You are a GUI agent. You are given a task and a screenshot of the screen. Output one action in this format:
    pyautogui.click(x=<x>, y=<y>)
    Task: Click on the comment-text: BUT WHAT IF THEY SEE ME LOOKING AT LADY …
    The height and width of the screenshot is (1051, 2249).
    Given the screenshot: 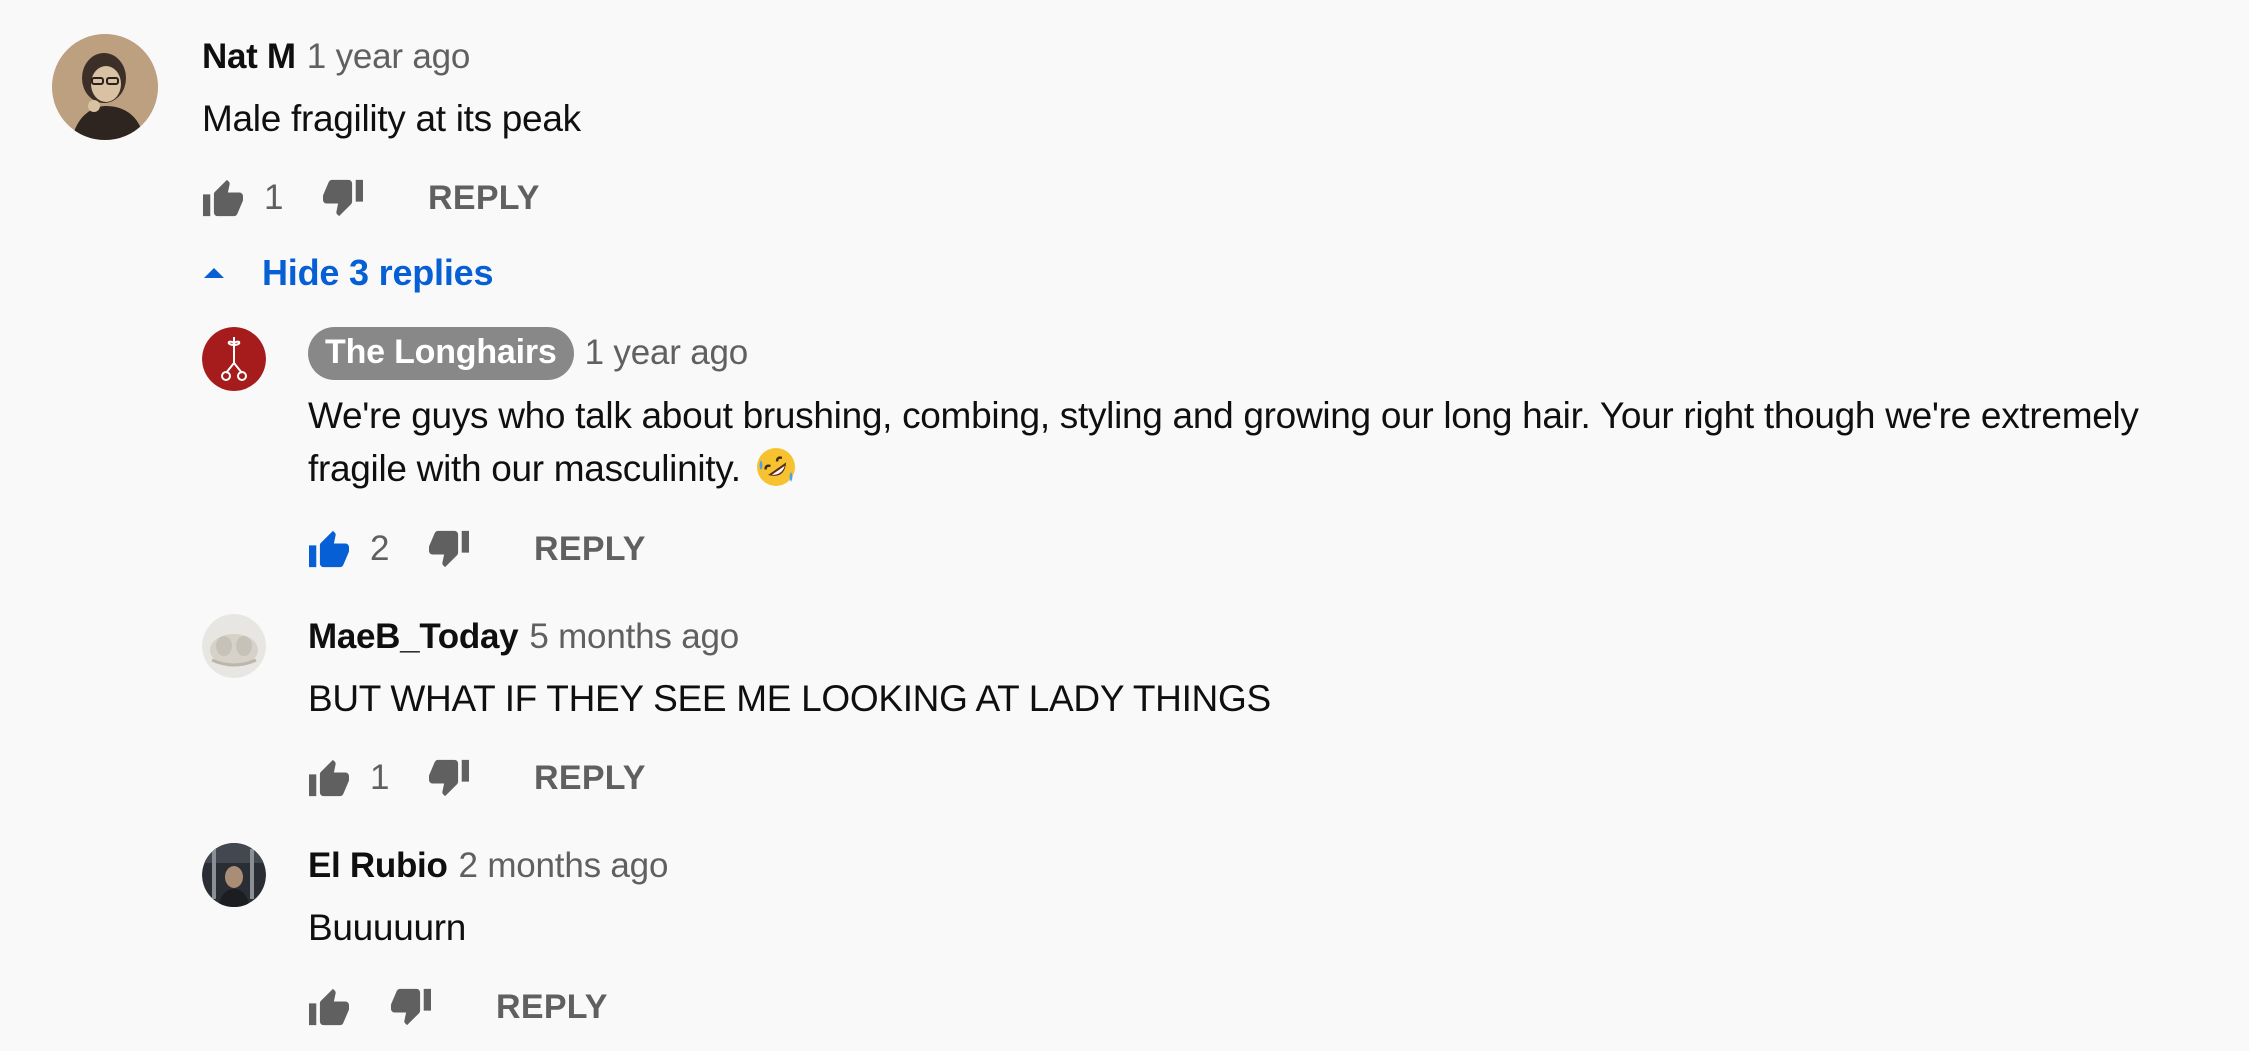 What is the action you would take?
    pyautogui.click(x=789, y=698)
    